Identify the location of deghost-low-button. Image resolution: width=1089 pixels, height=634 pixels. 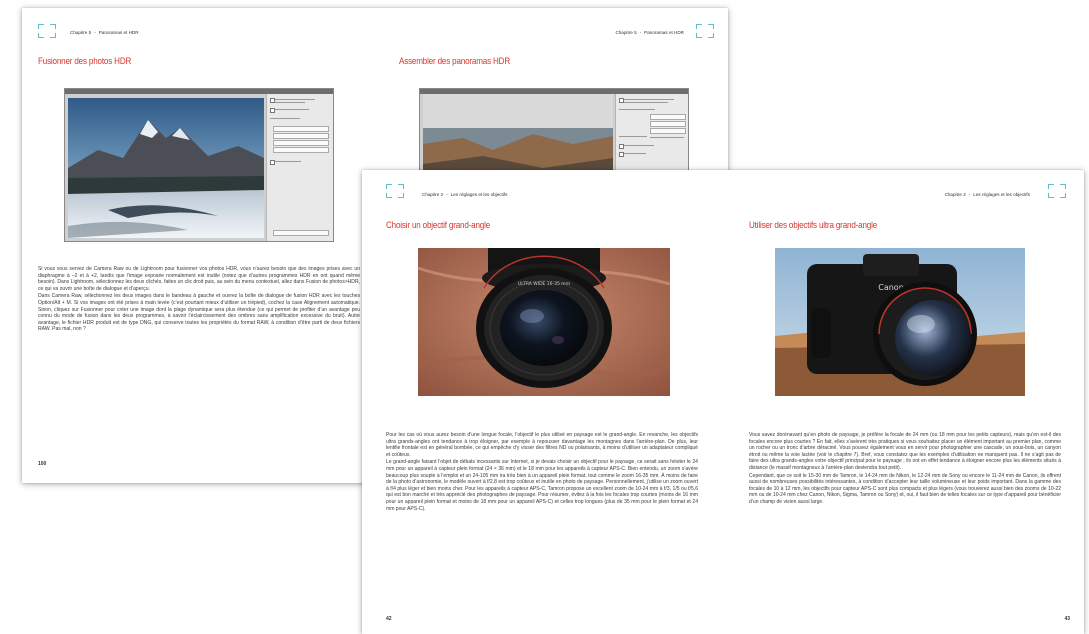
(301, 136).